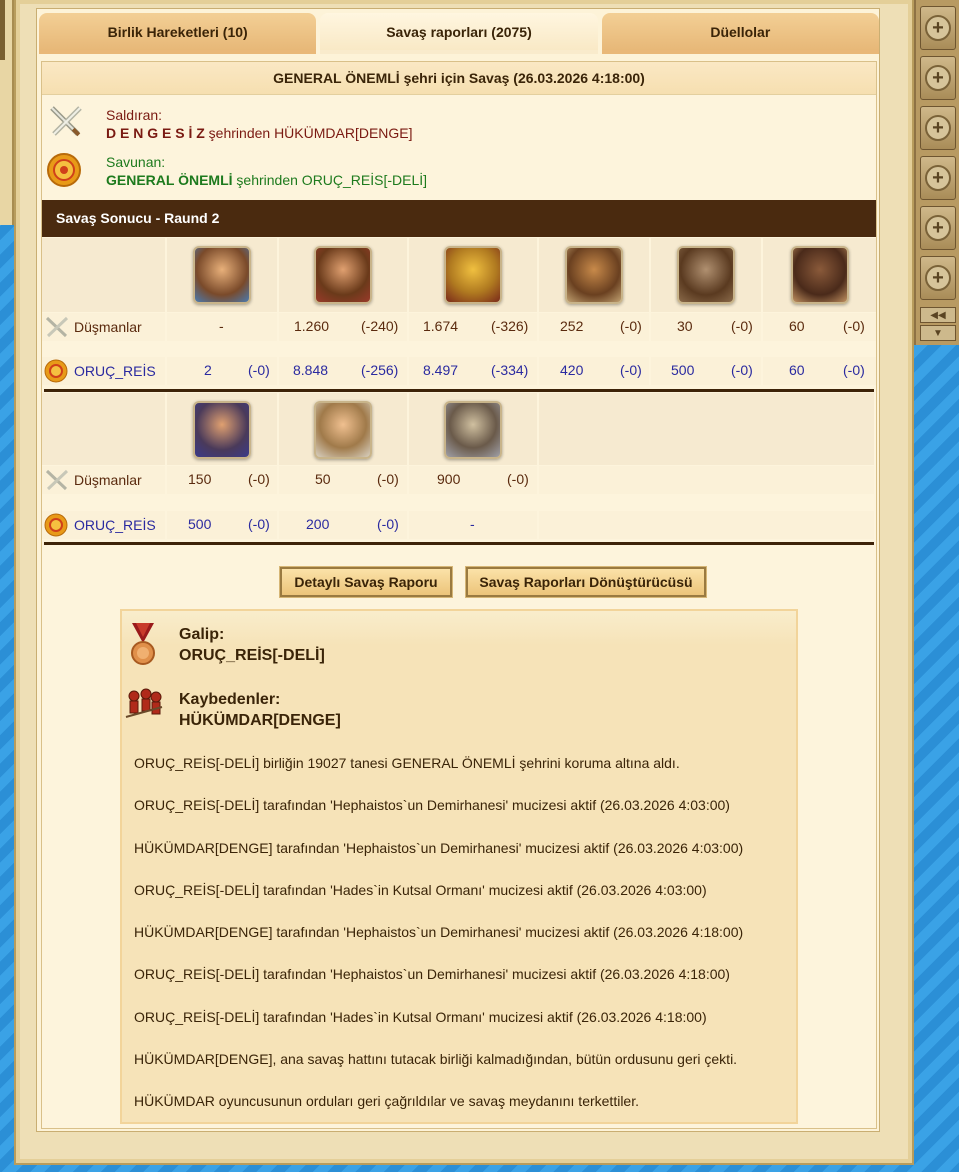 This screenshot has height=1172, width=959. I want to click on unit-hoplite-icon, so click(473, 275).